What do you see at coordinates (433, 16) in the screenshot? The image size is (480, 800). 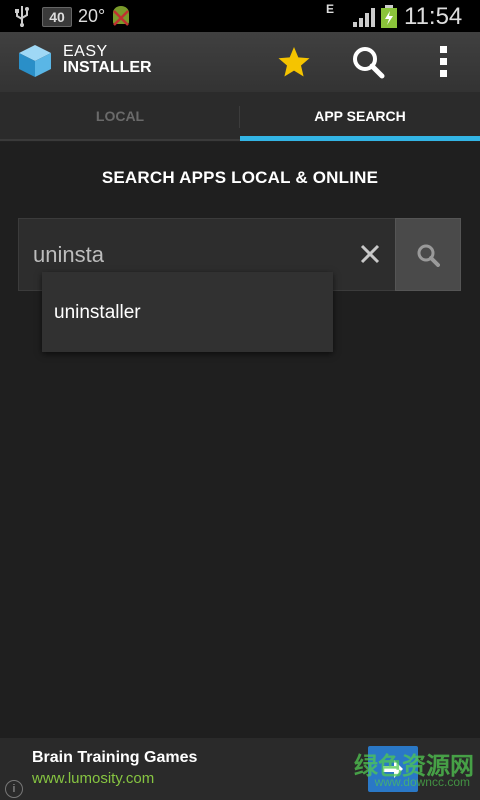 I see `clock: 11:54` at bounding box center [433, 16].